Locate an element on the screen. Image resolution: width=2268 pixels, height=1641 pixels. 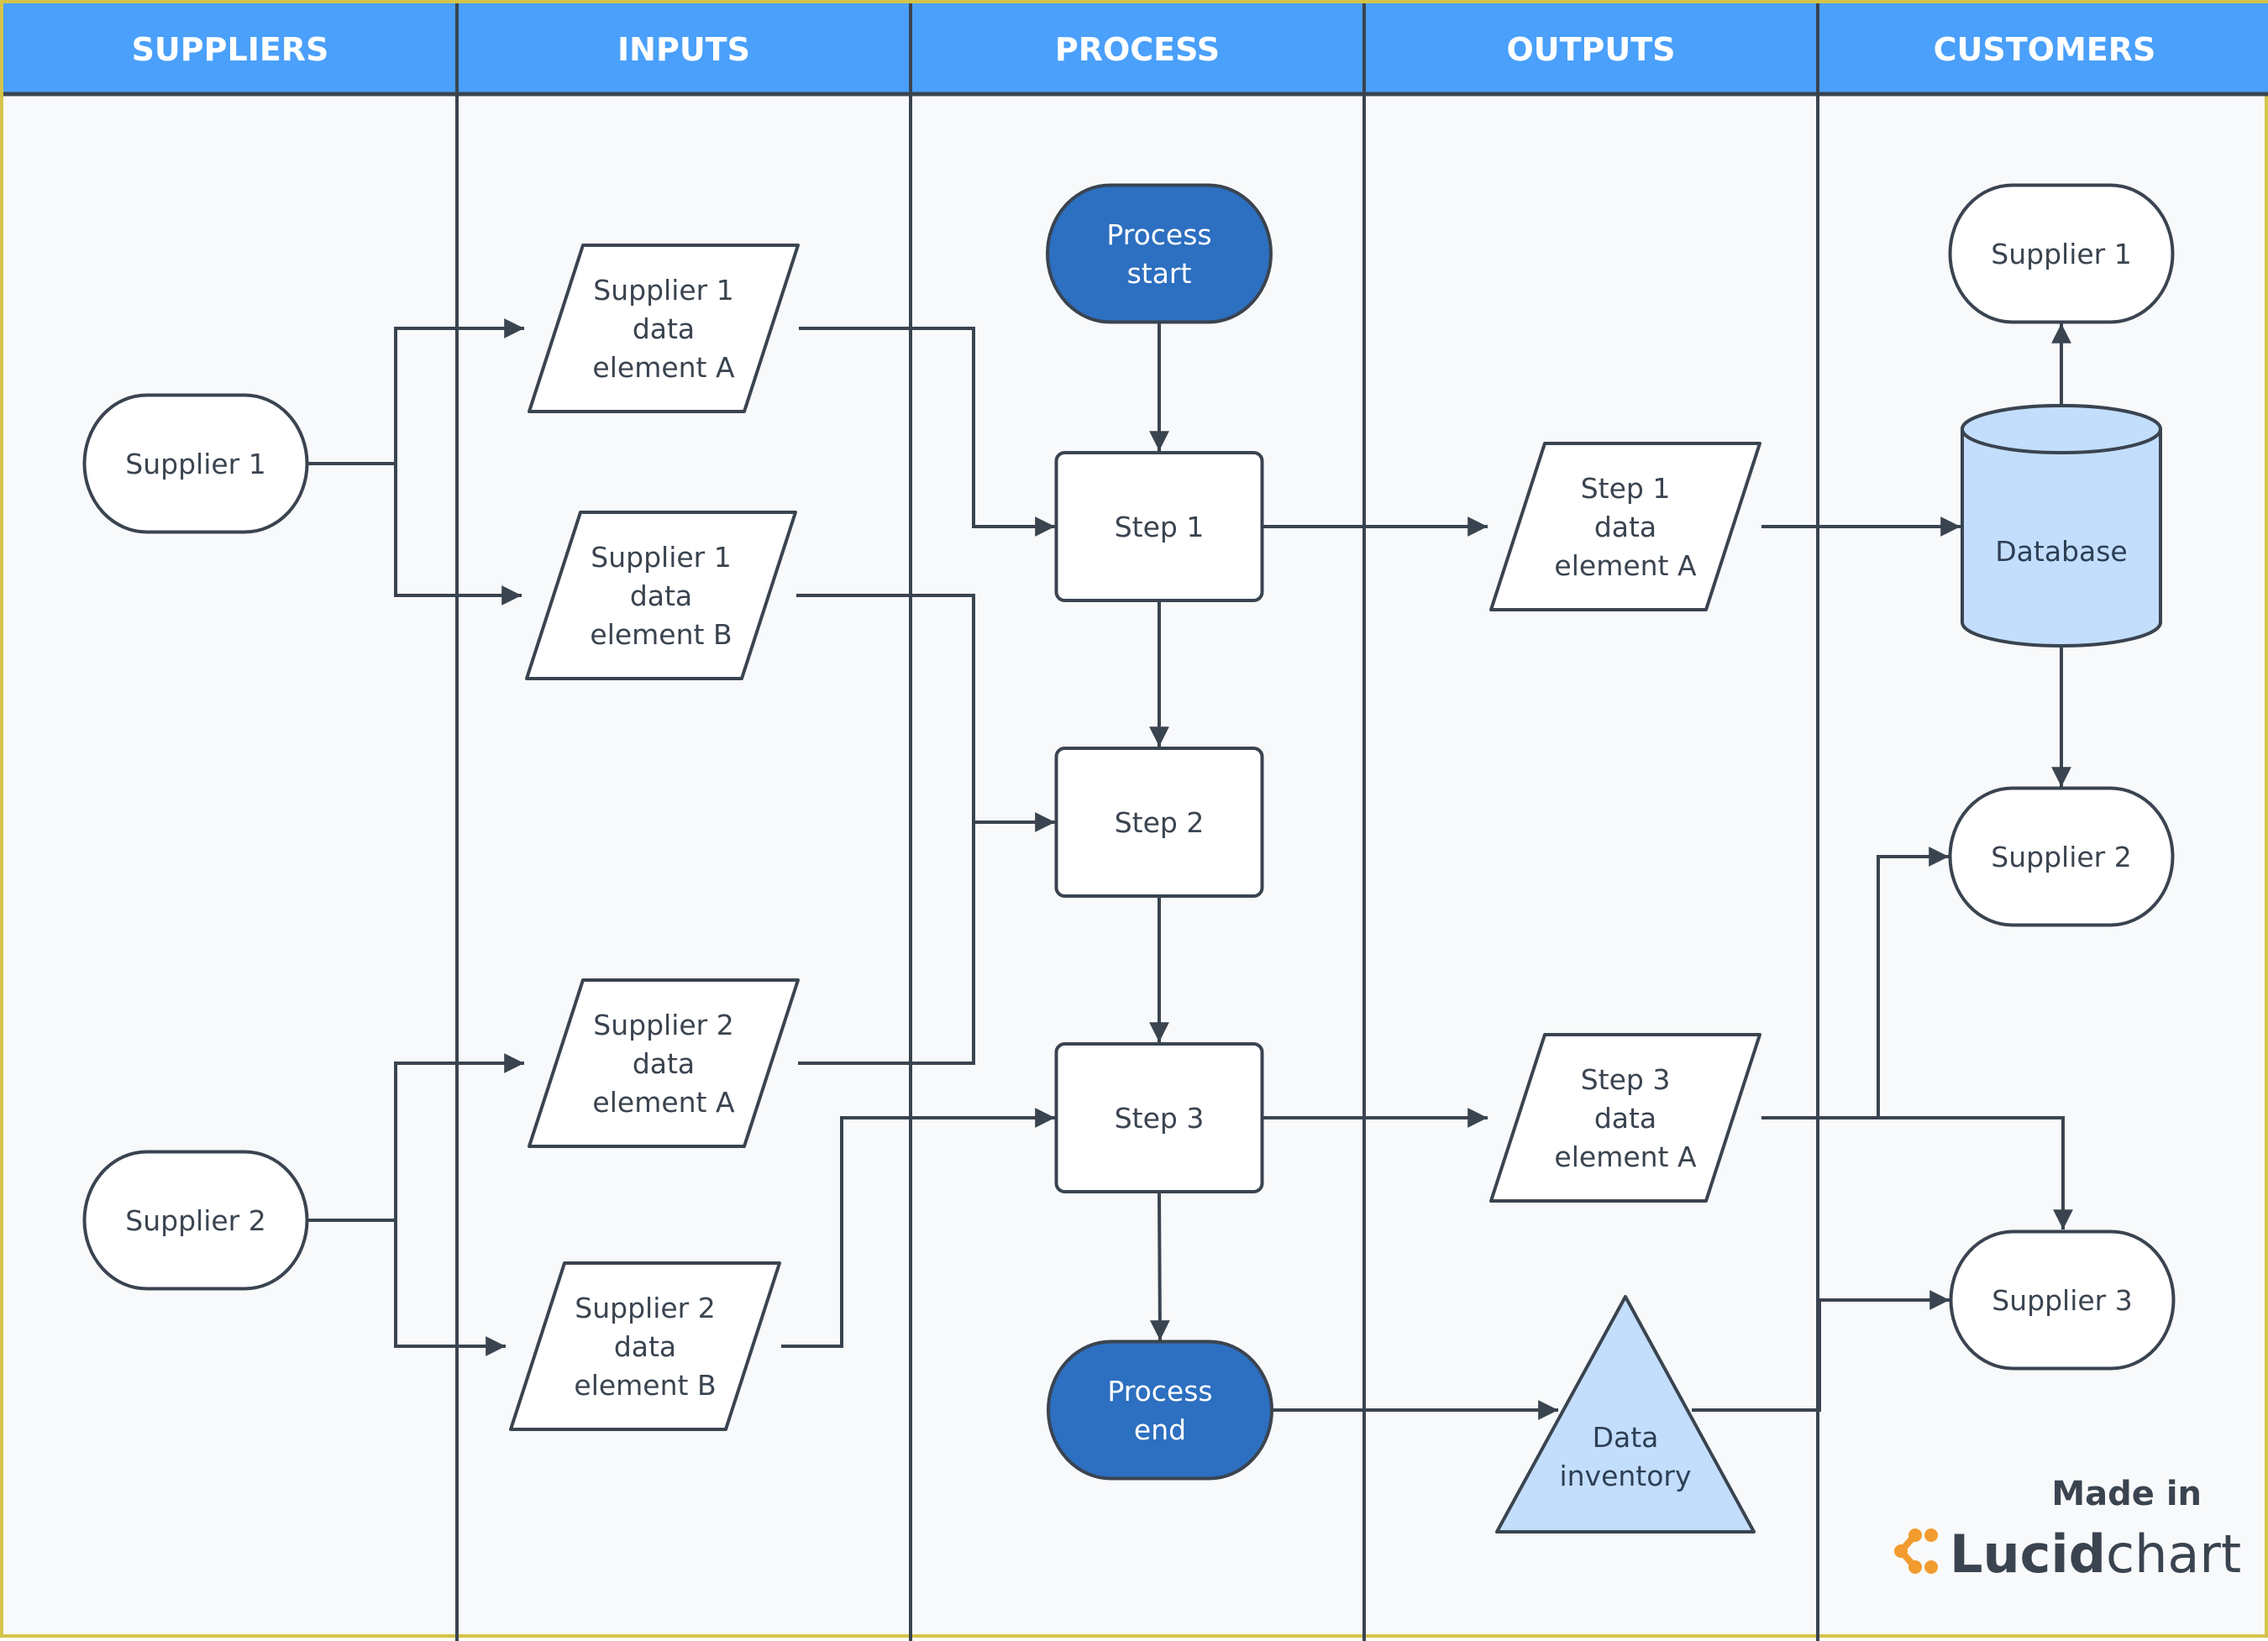
node-sup2: Supplier 2 is located at coordinates (195, 1221).